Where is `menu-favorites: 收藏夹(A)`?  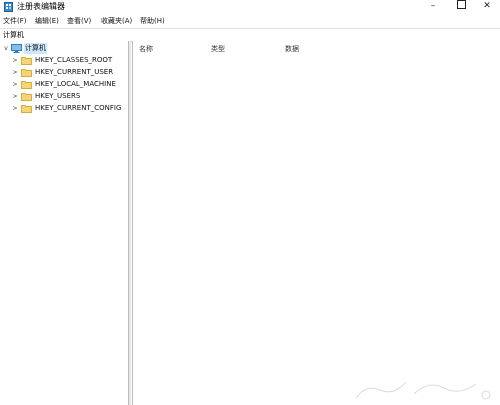 menu-favorites: 收藏夹(A) is located at coordinates (116, 21).